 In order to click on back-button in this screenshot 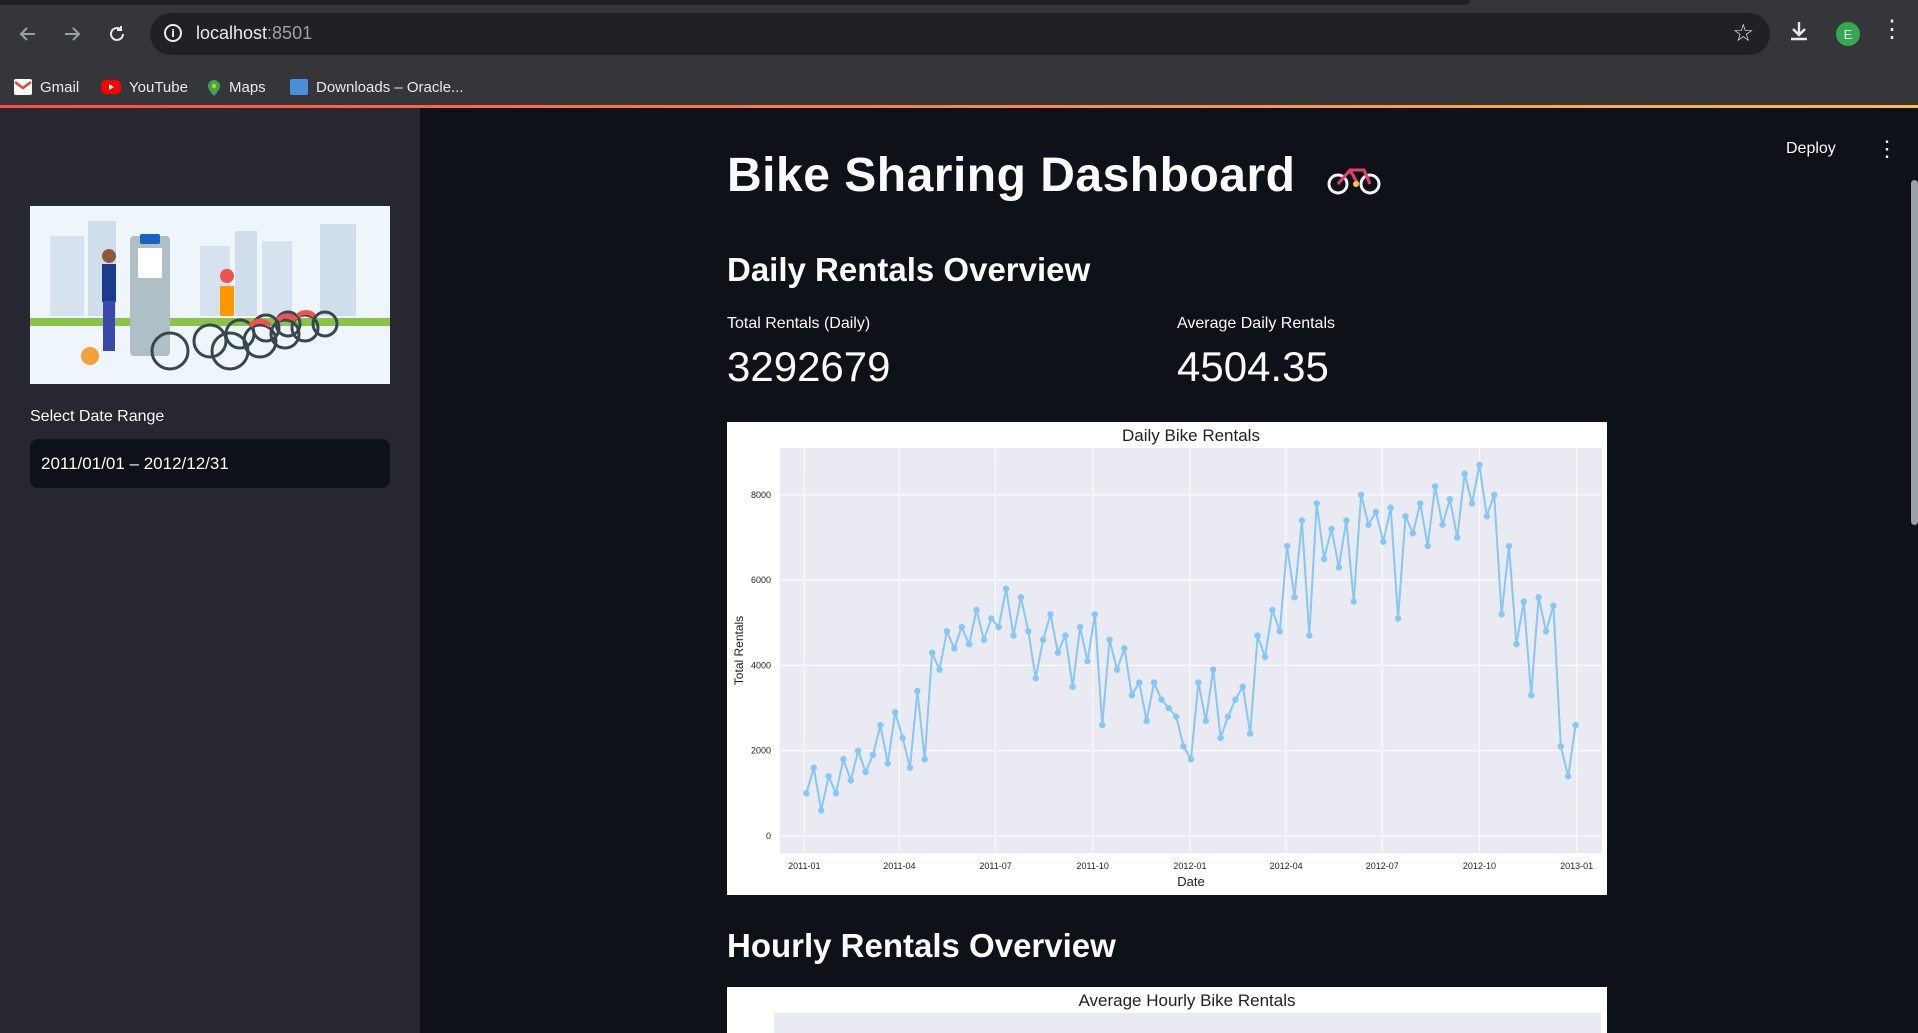, I will do `click(28, 34)`.